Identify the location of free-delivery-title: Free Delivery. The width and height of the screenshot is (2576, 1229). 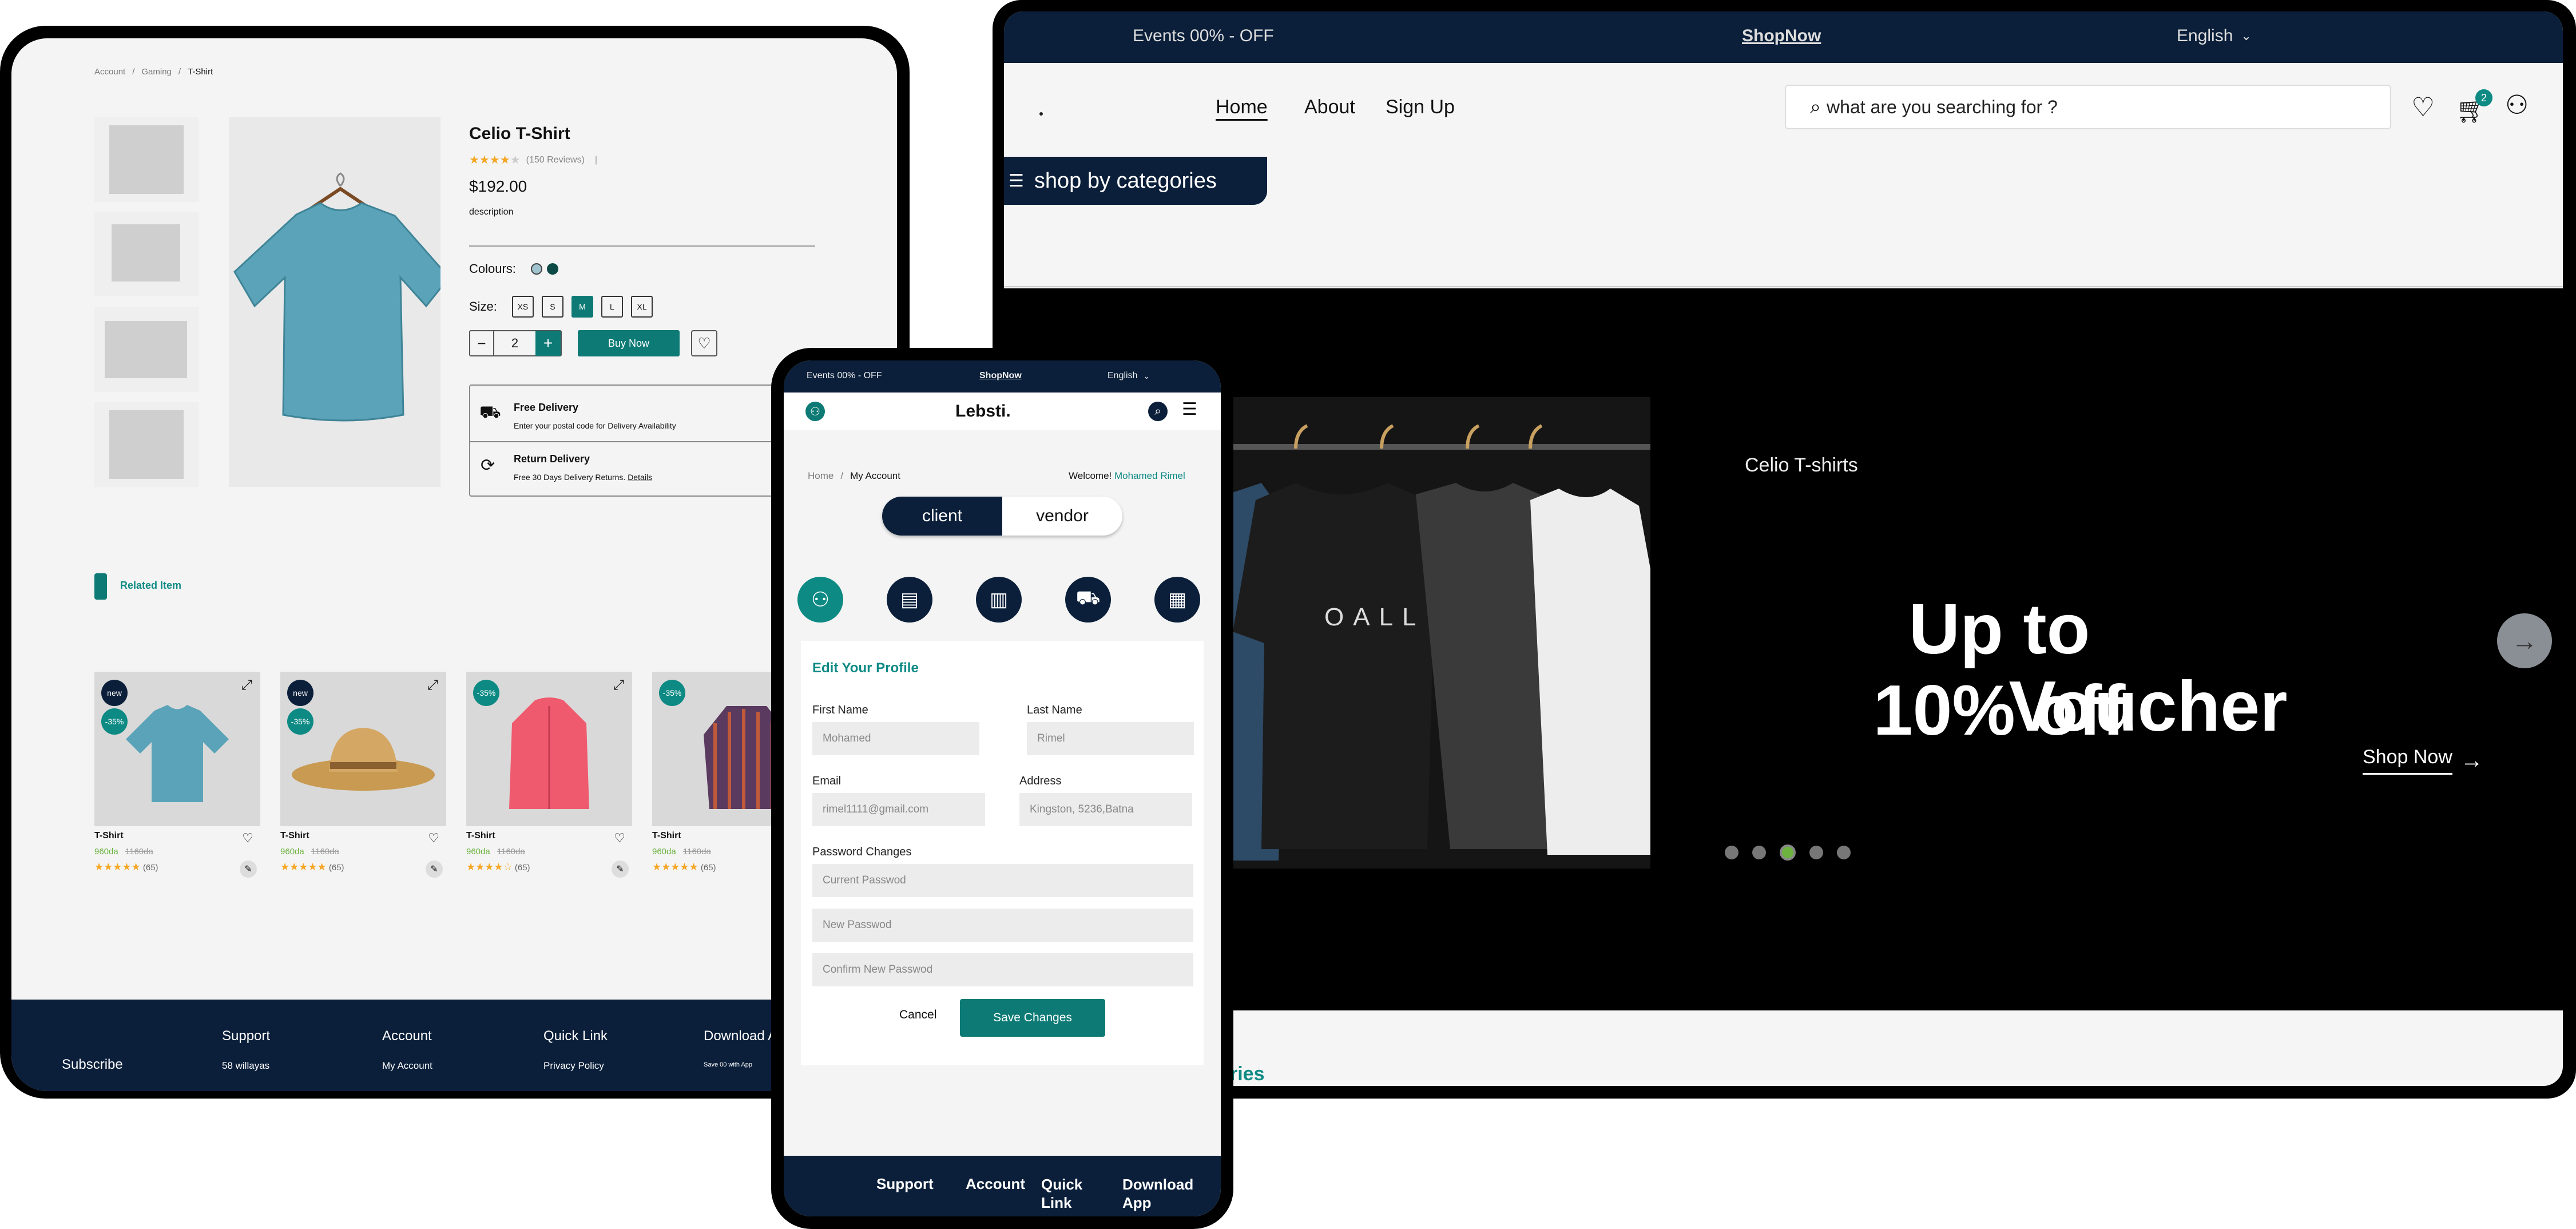
(546, 407).